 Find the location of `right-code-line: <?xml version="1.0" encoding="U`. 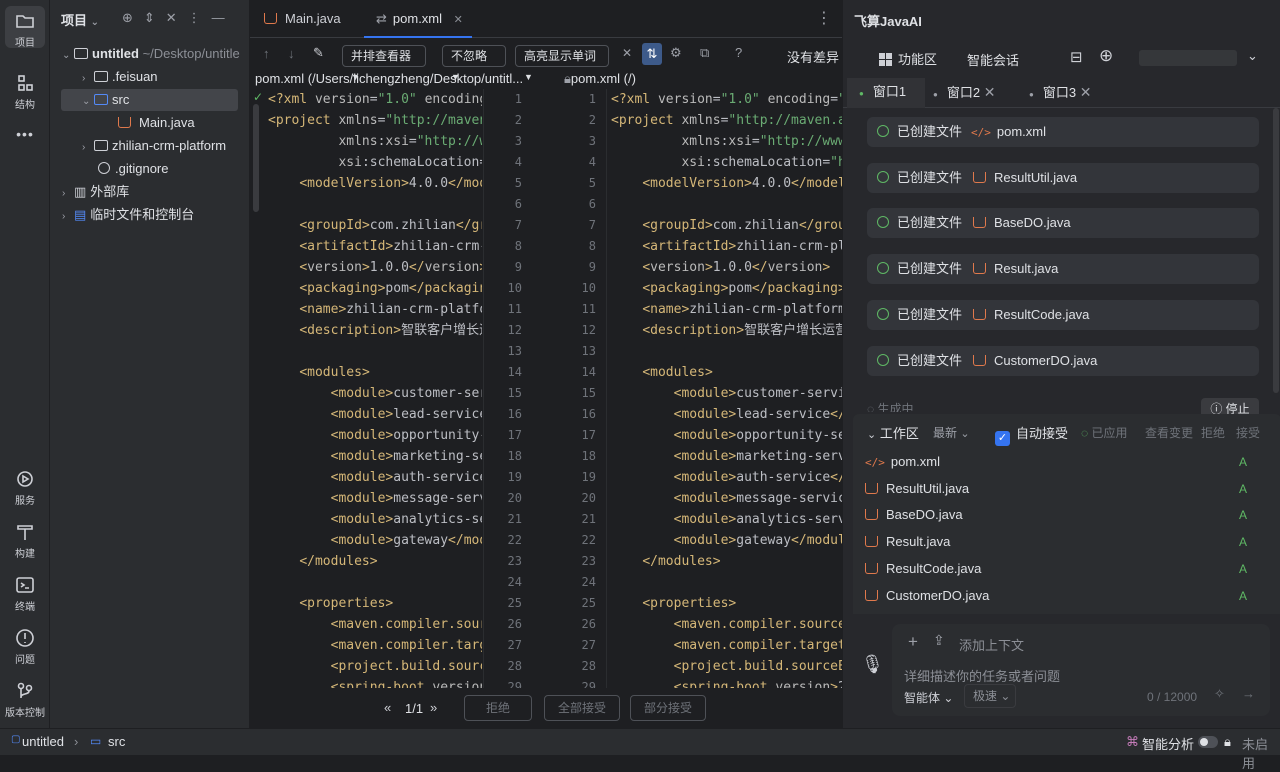

right-code-line: <?xml version="1.0" encoding="U is located at coordinates (726, 99).